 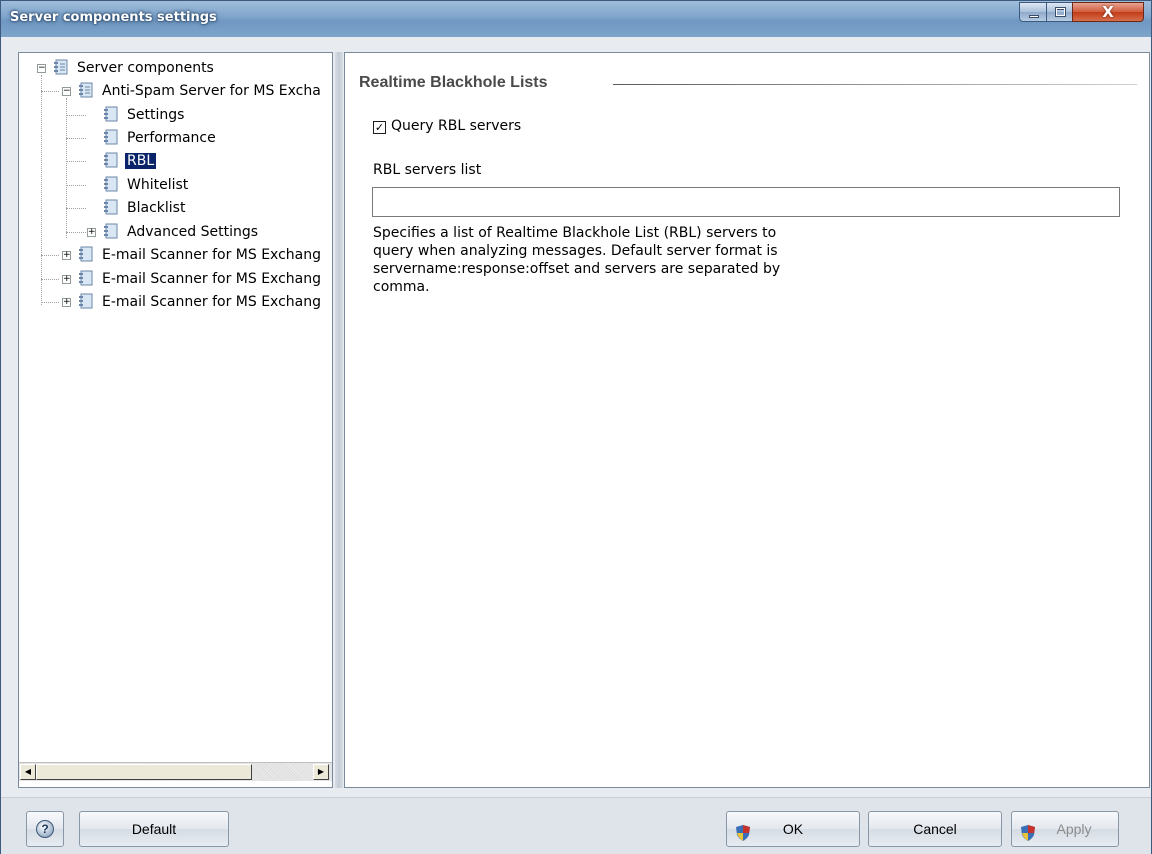 What do you see at coordinates (1034, 16) in the screenshot?
I see `minimize-icon` at bounding box center [1034, 16].